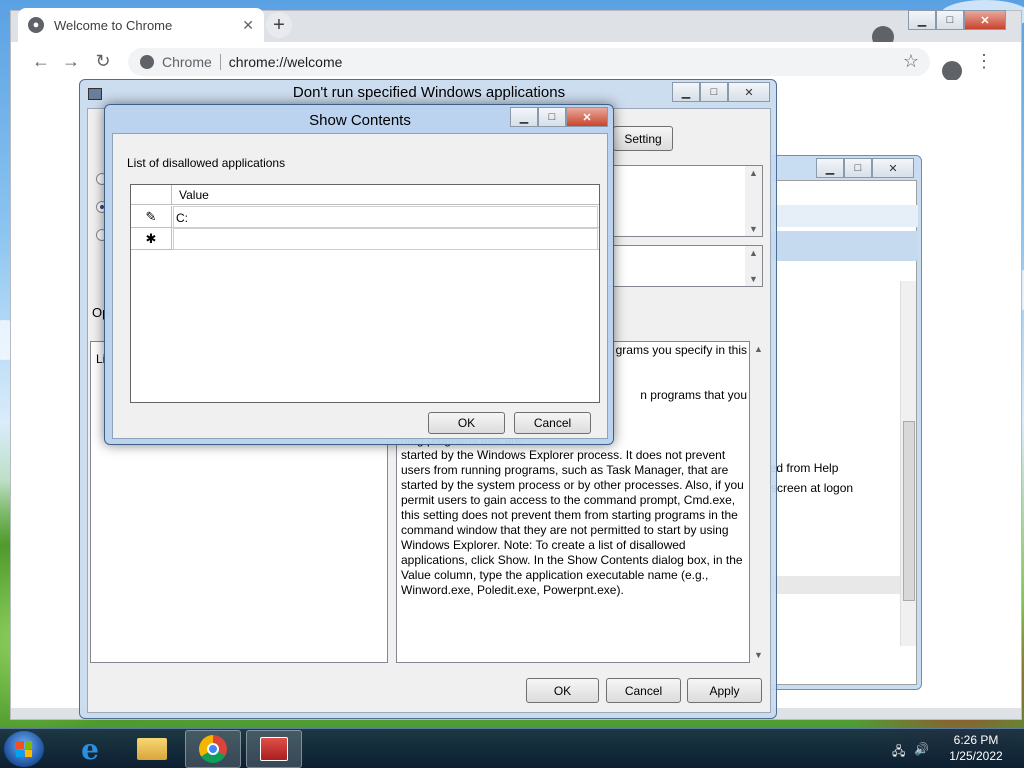  I want to click on toolbox-icon, so click(274, 749).